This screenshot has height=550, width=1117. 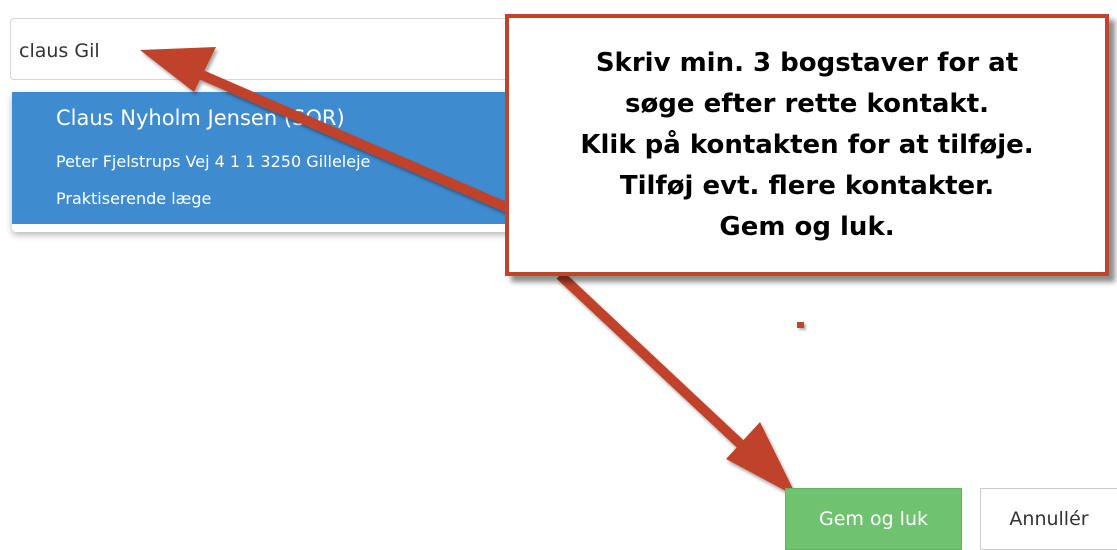 I want to click on result-contact-name: Claus Nyholm Jensen (SOR), so click(x=200, y=118).